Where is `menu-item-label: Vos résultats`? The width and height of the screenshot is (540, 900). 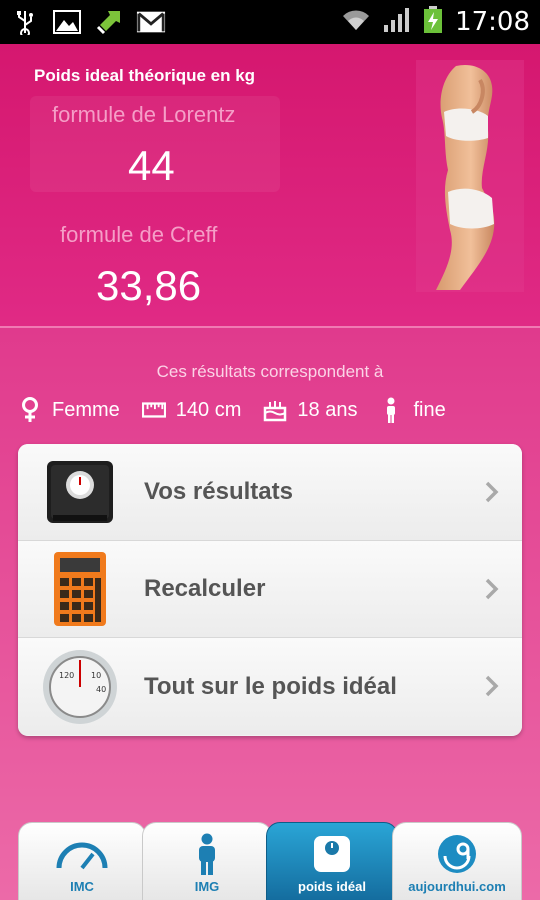
menu-item-label: Vos résultats is located at coordinates (218, 491).